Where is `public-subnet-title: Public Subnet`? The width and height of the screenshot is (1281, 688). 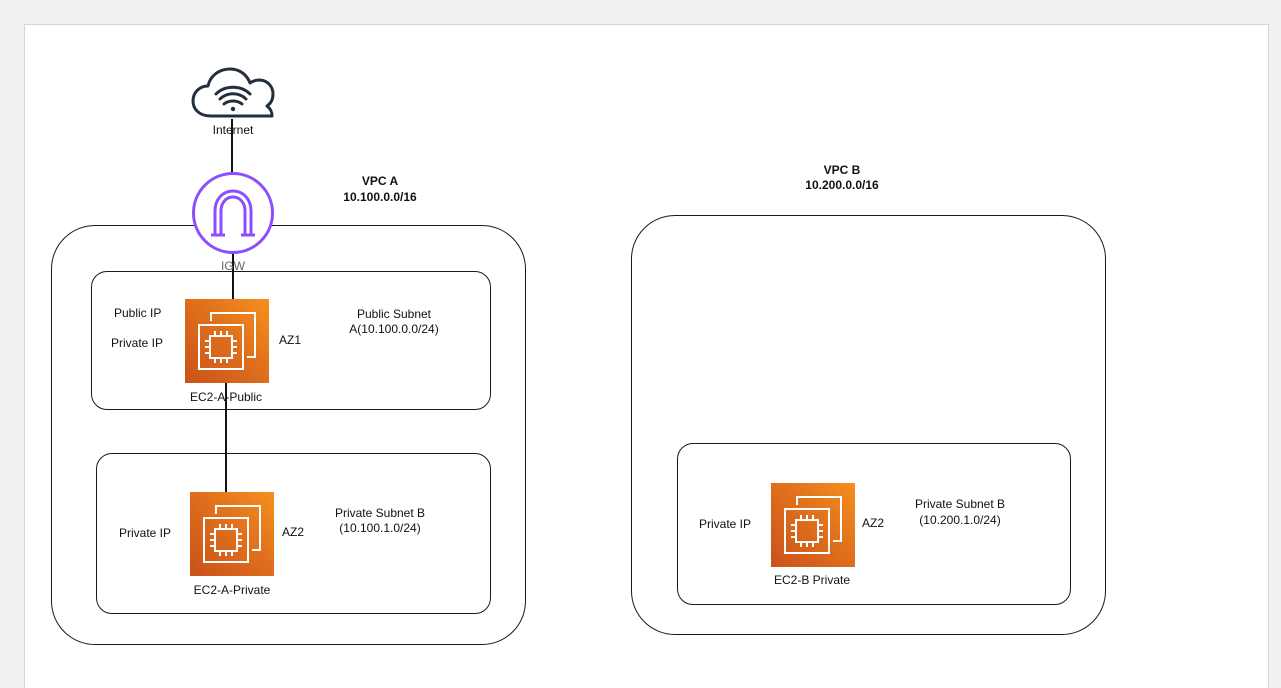
public-subnet-title: Public Subnet is located at coordinates (394, 314).